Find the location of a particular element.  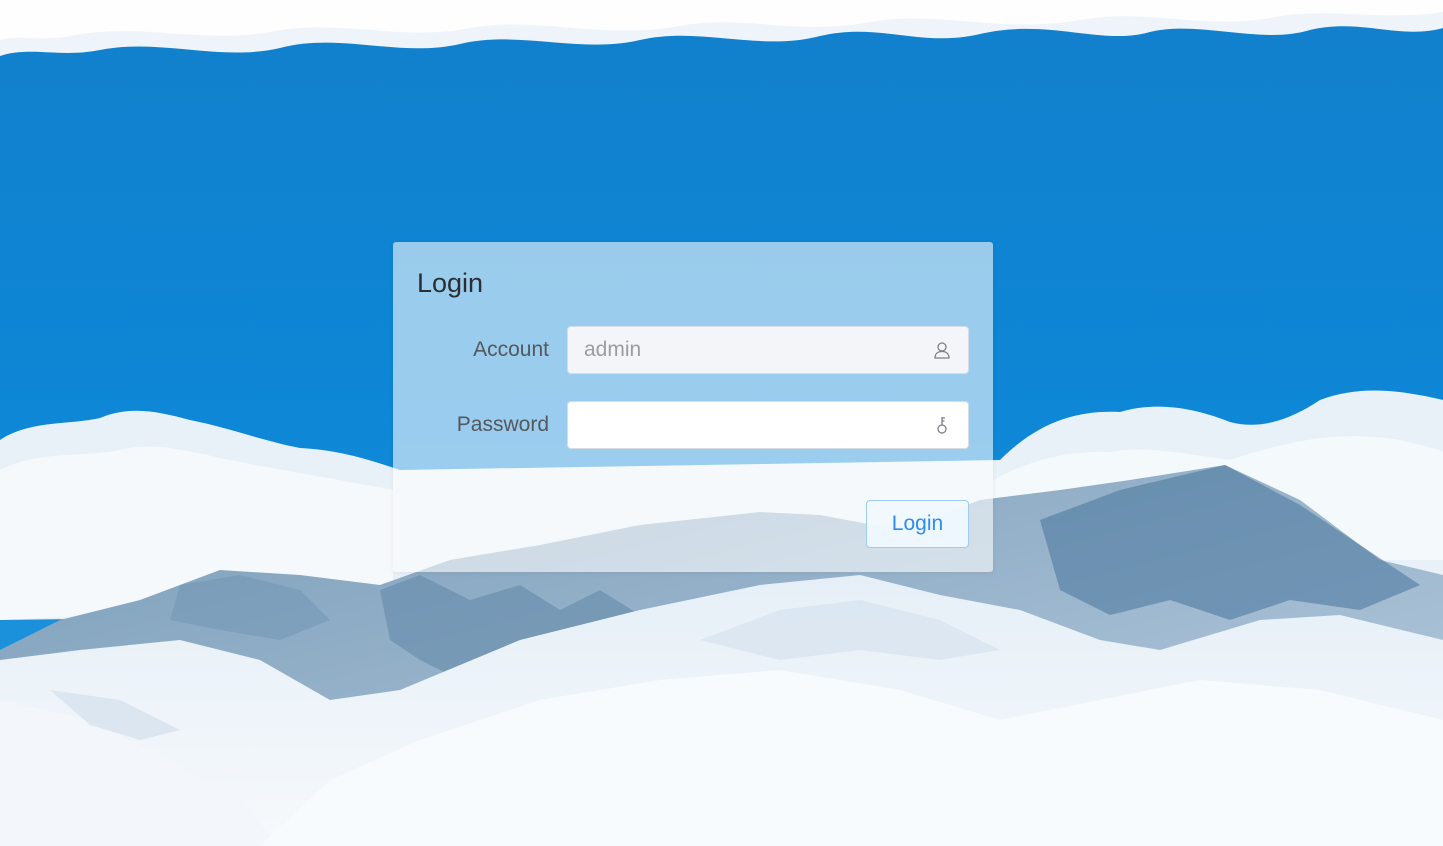

password-row: Password is located at coordinates (693, 425).